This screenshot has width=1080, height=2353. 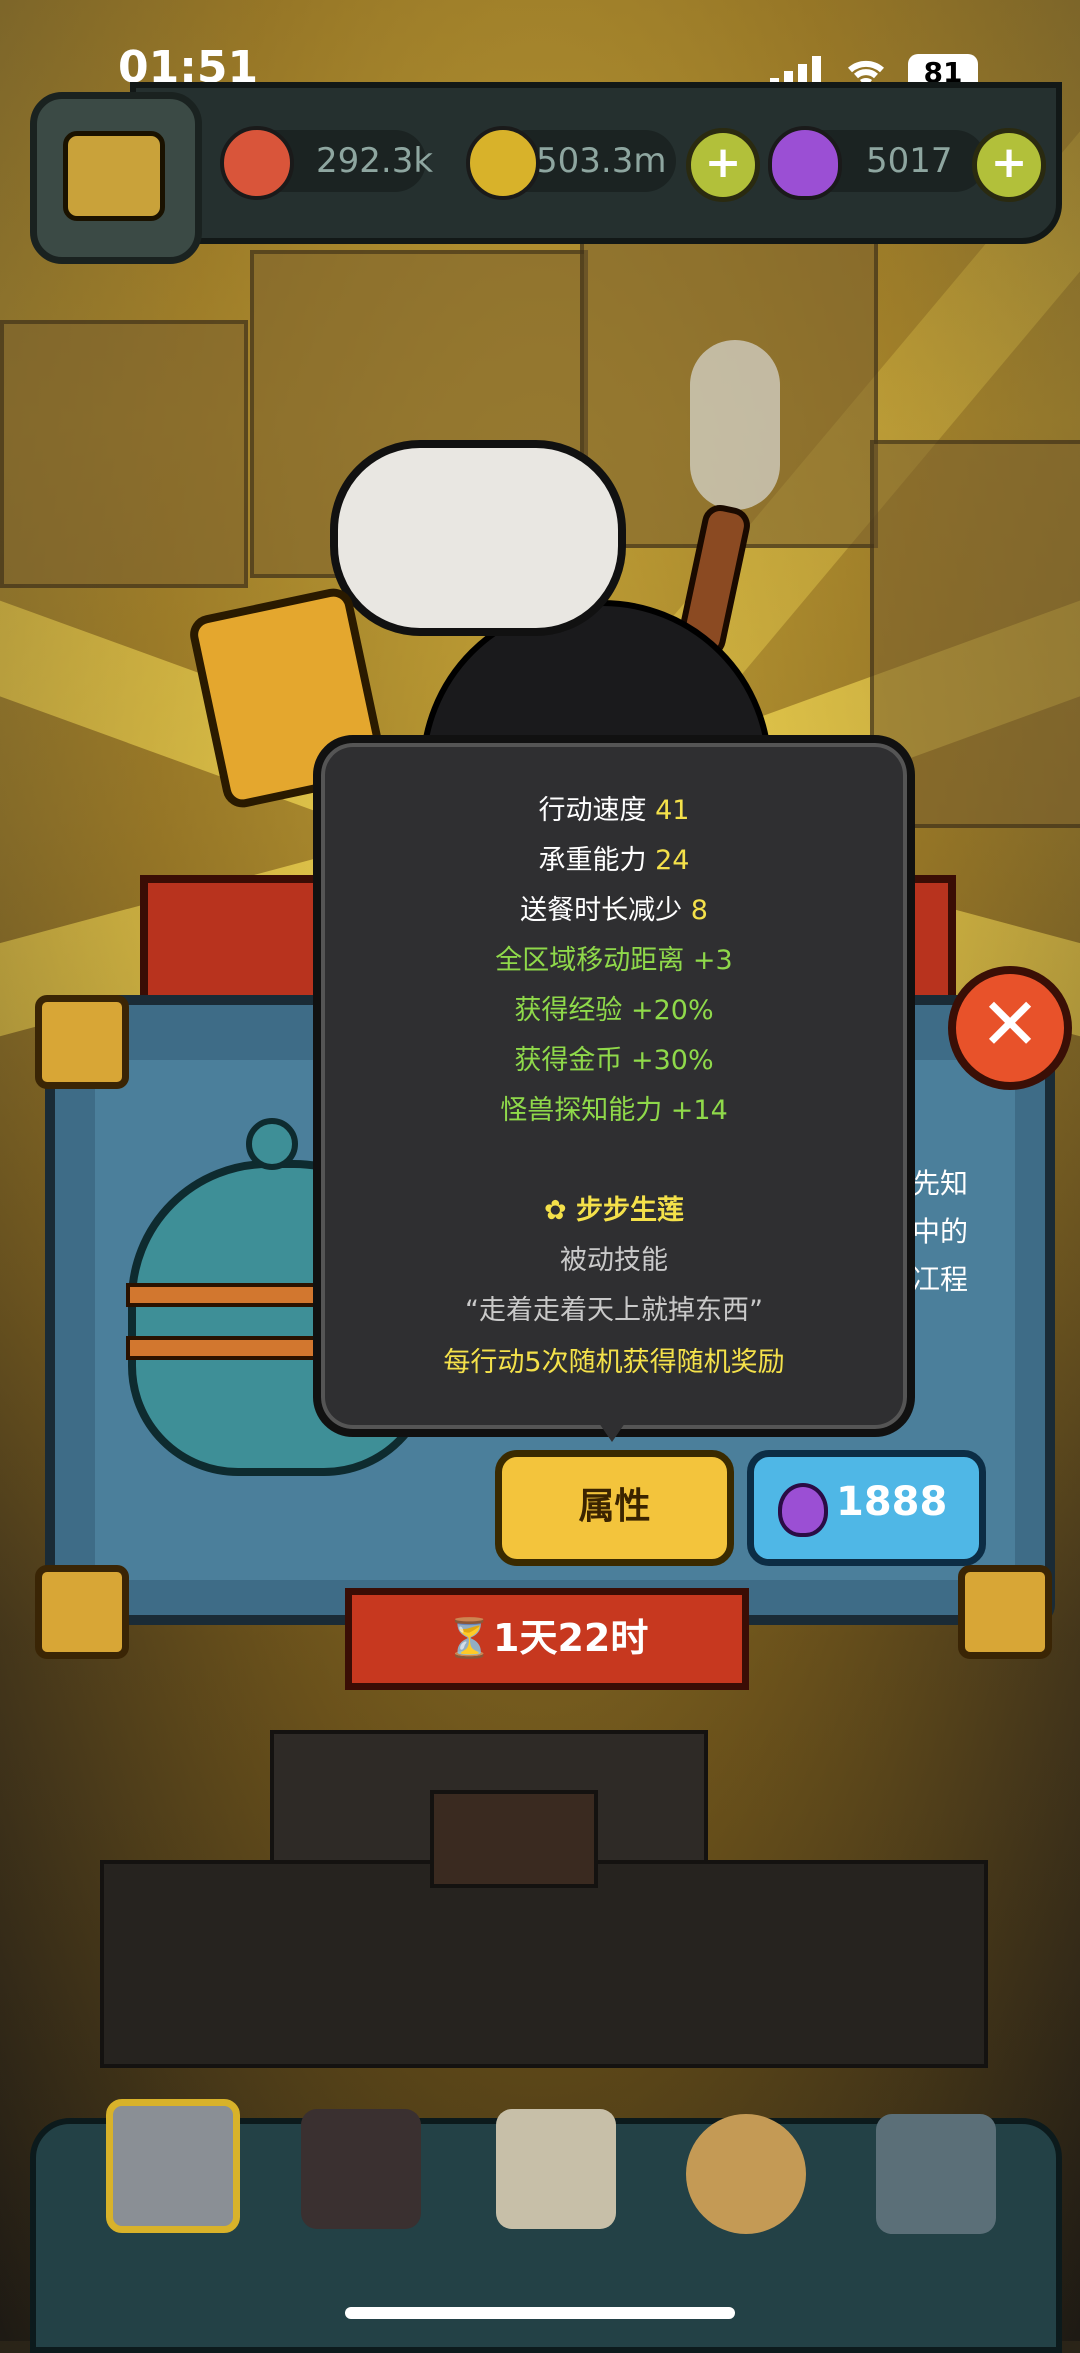 What do you see at coordinates (909, 161) in the screenshot?
I see `potion-resource-value: 5017` at bounding box center [909, 161].